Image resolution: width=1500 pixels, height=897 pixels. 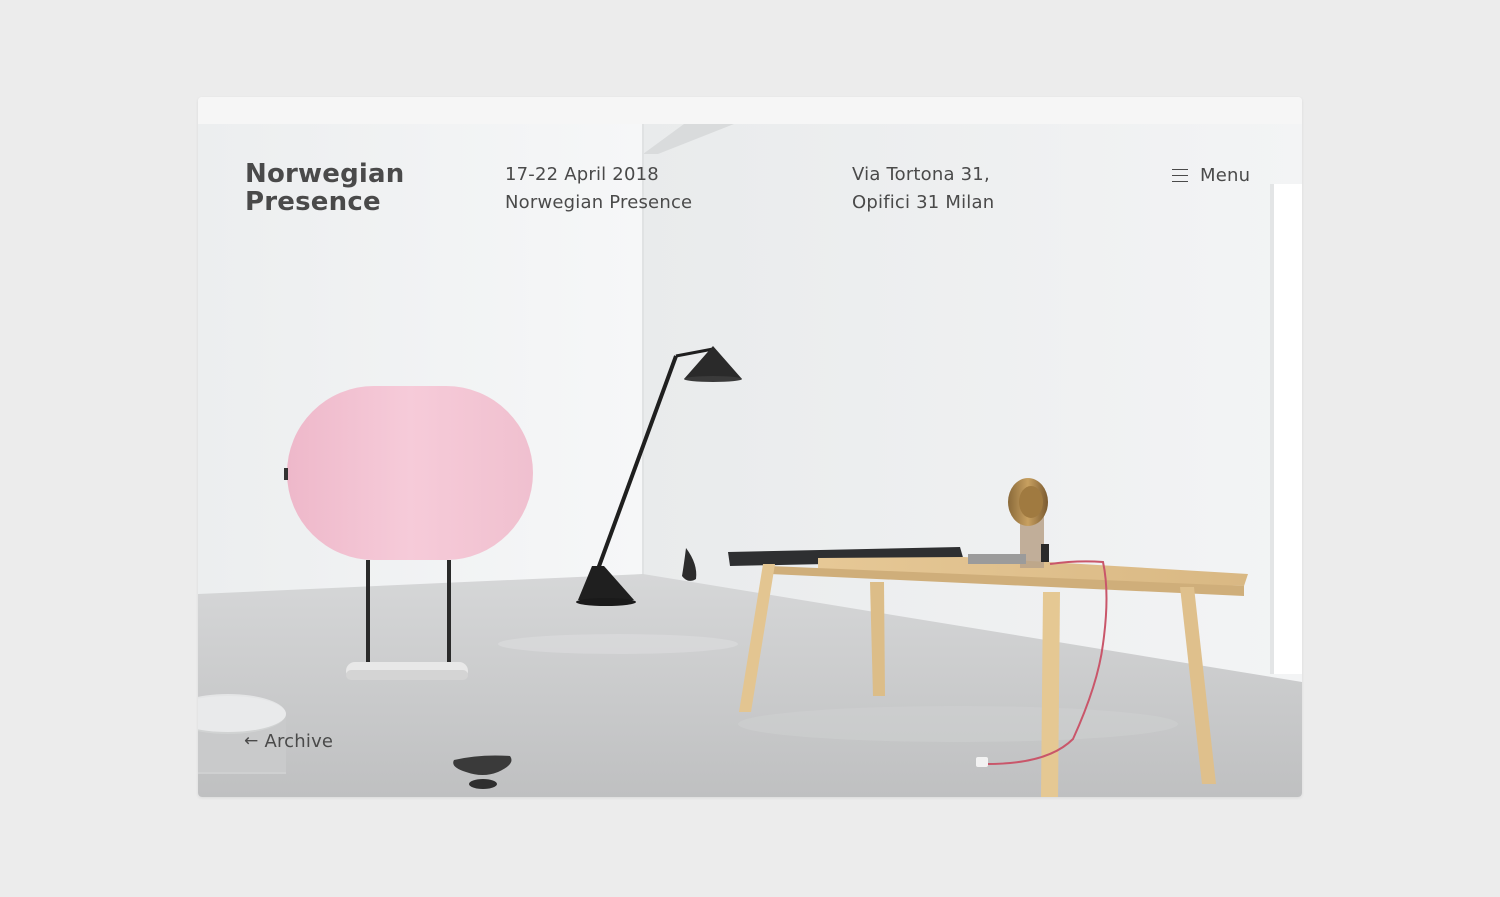 What do you see at coordinates (1180, 175) in the screenshot?
I see `hamburger-menu-icon` at bounding box center [1180, 175].